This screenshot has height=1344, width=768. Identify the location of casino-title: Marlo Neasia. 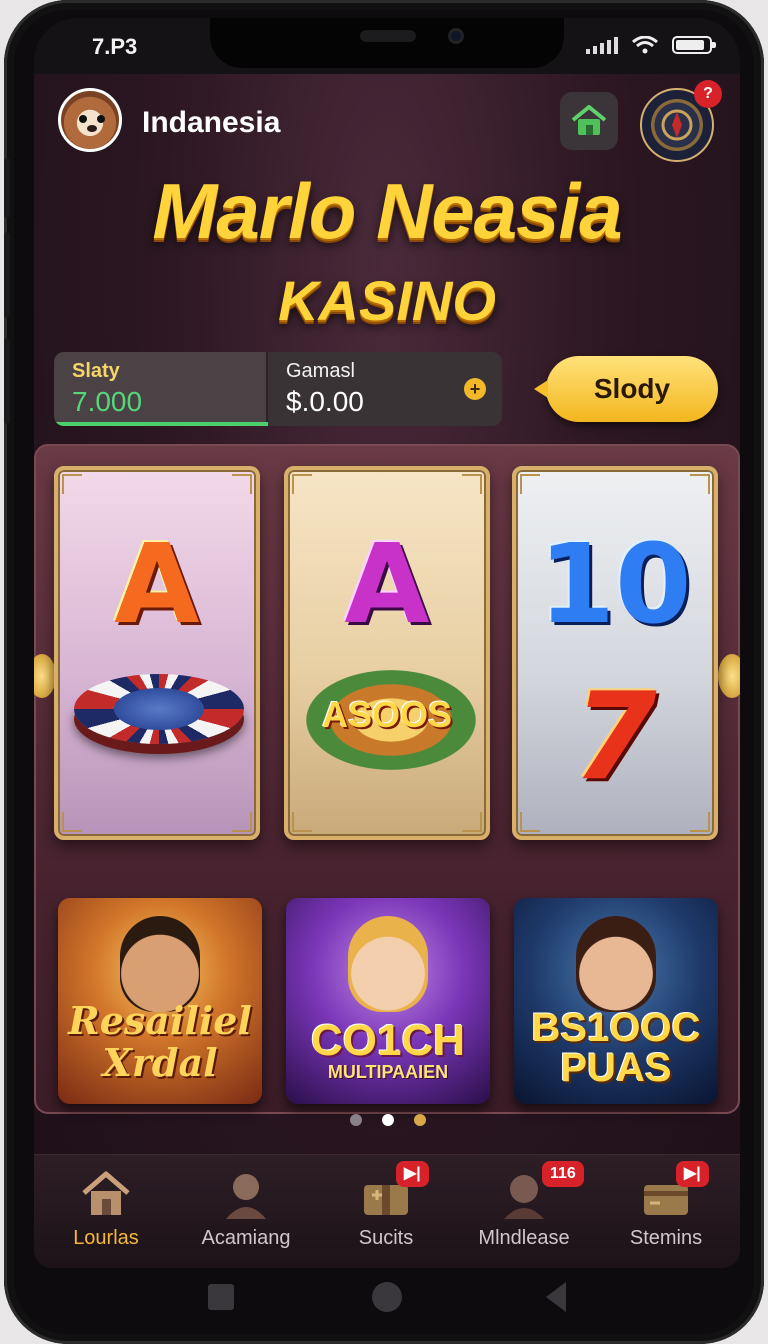
(387, 211).